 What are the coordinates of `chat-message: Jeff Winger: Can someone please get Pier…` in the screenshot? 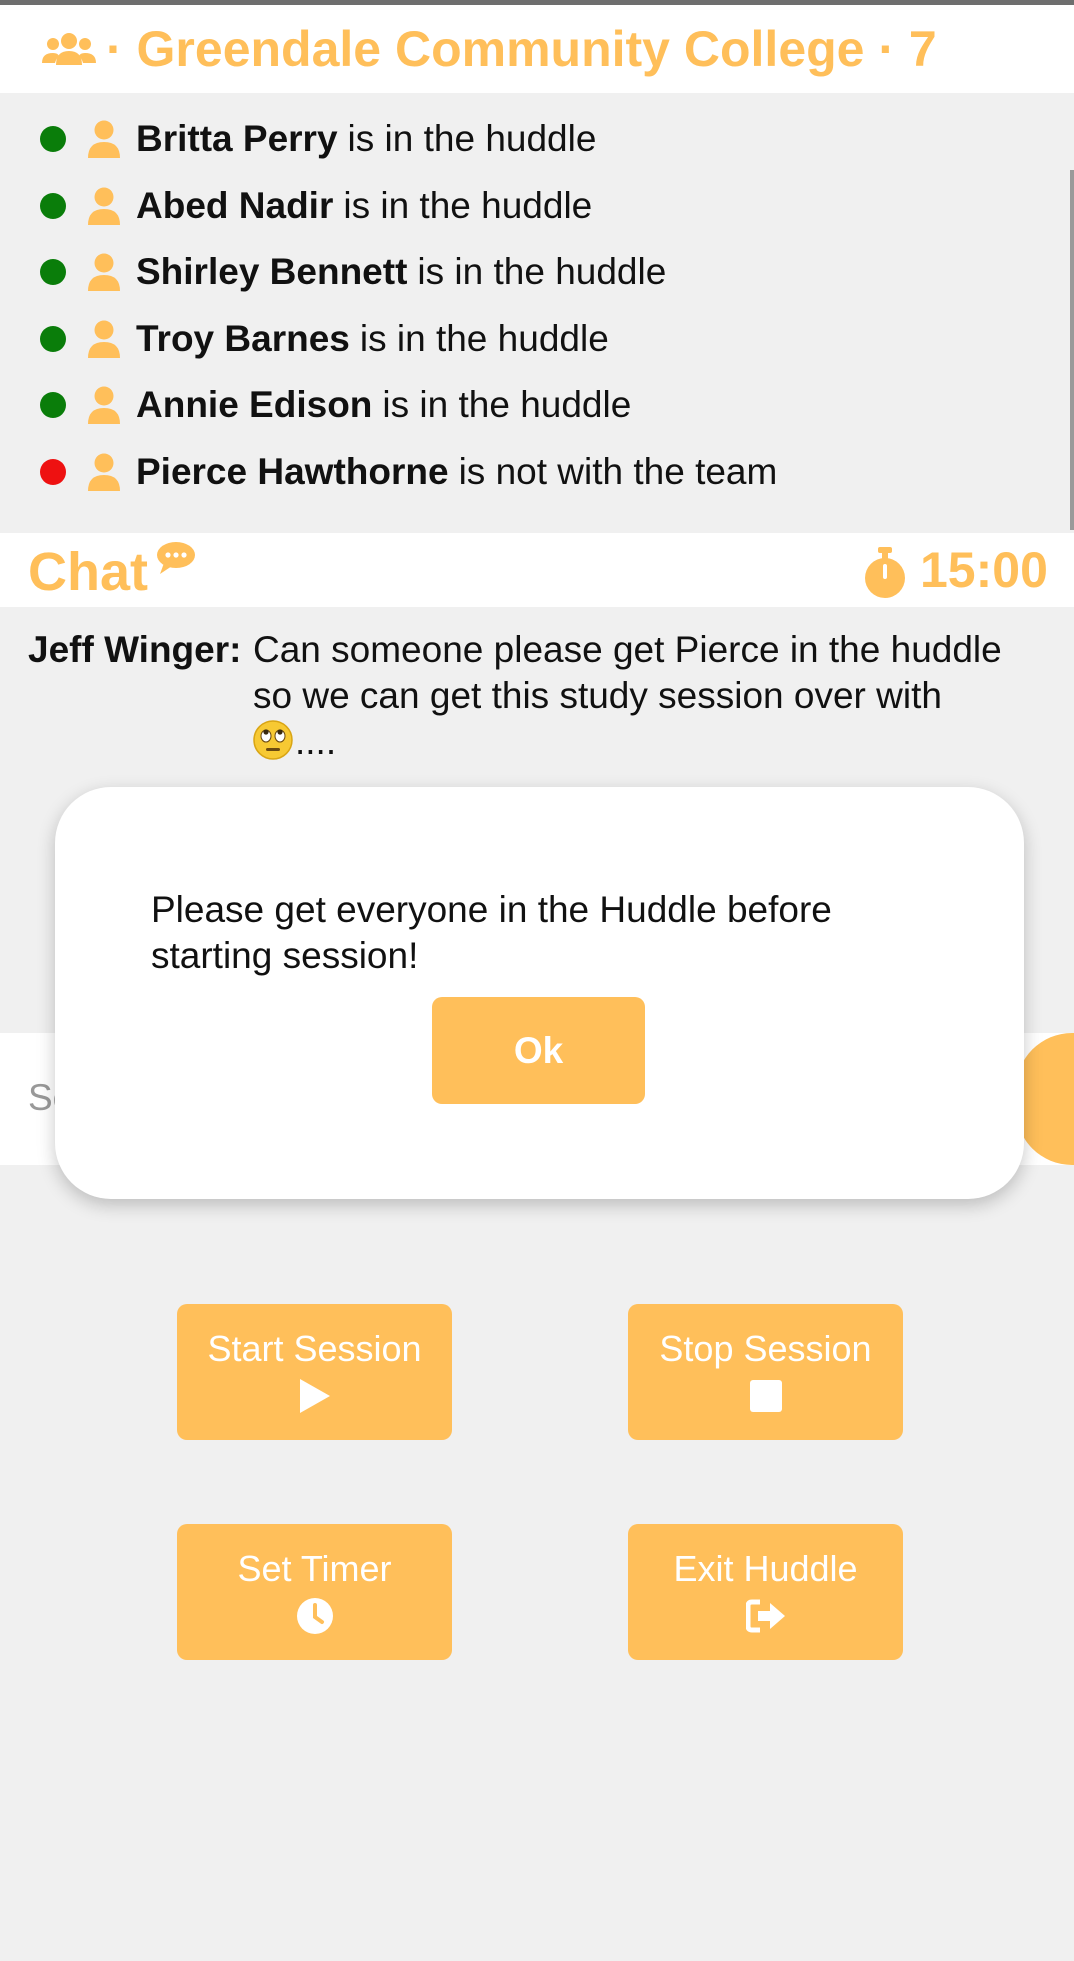 It's located at (538, 696).